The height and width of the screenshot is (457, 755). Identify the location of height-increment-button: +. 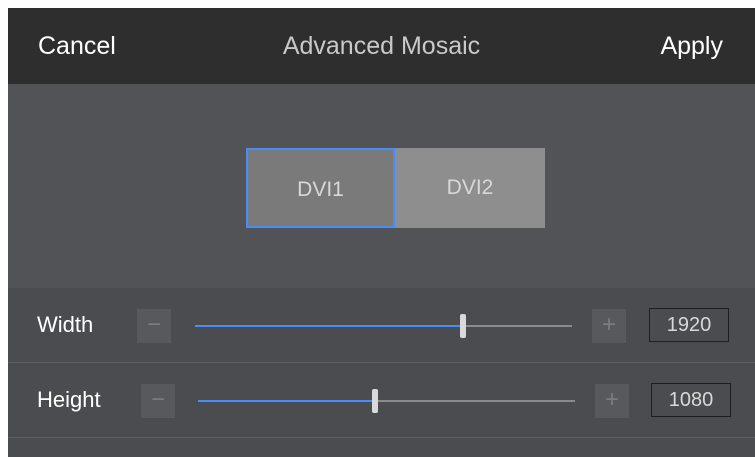
(612, 401).